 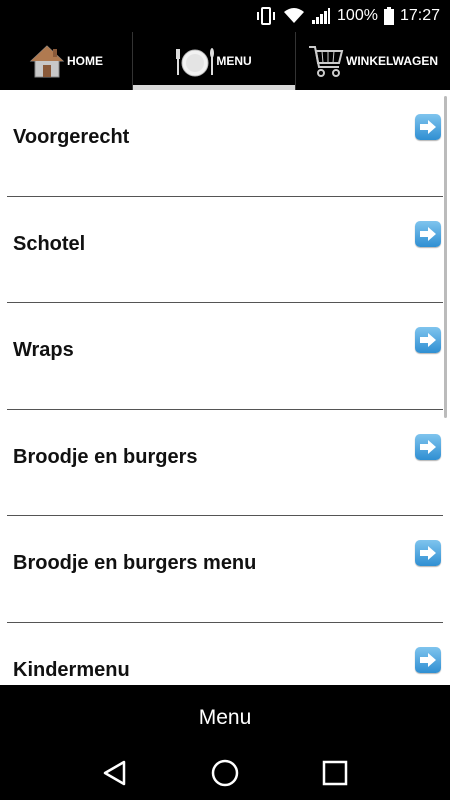 What do you see at coordinates (71, 669) in the screenshot?
I see `list-item-label: Kindermenu` at bounding box center [71, 669].